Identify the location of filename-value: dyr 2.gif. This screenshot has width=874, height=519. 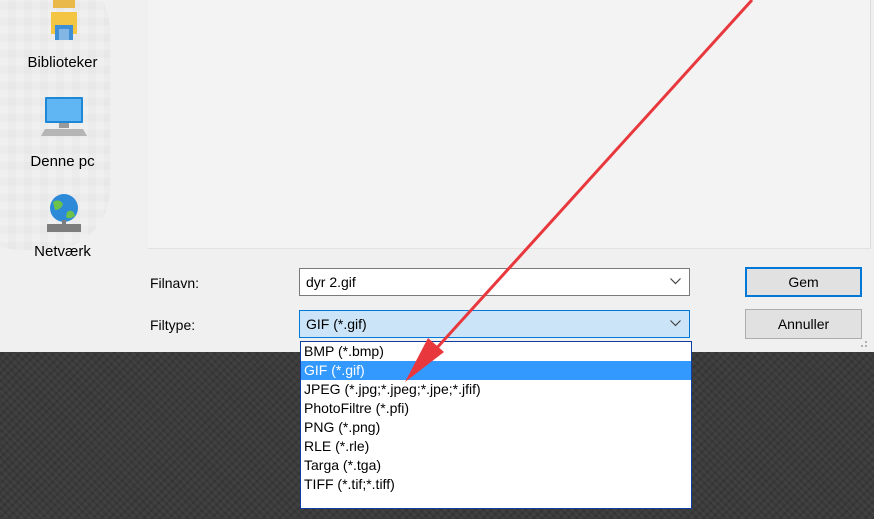
(331, 282).